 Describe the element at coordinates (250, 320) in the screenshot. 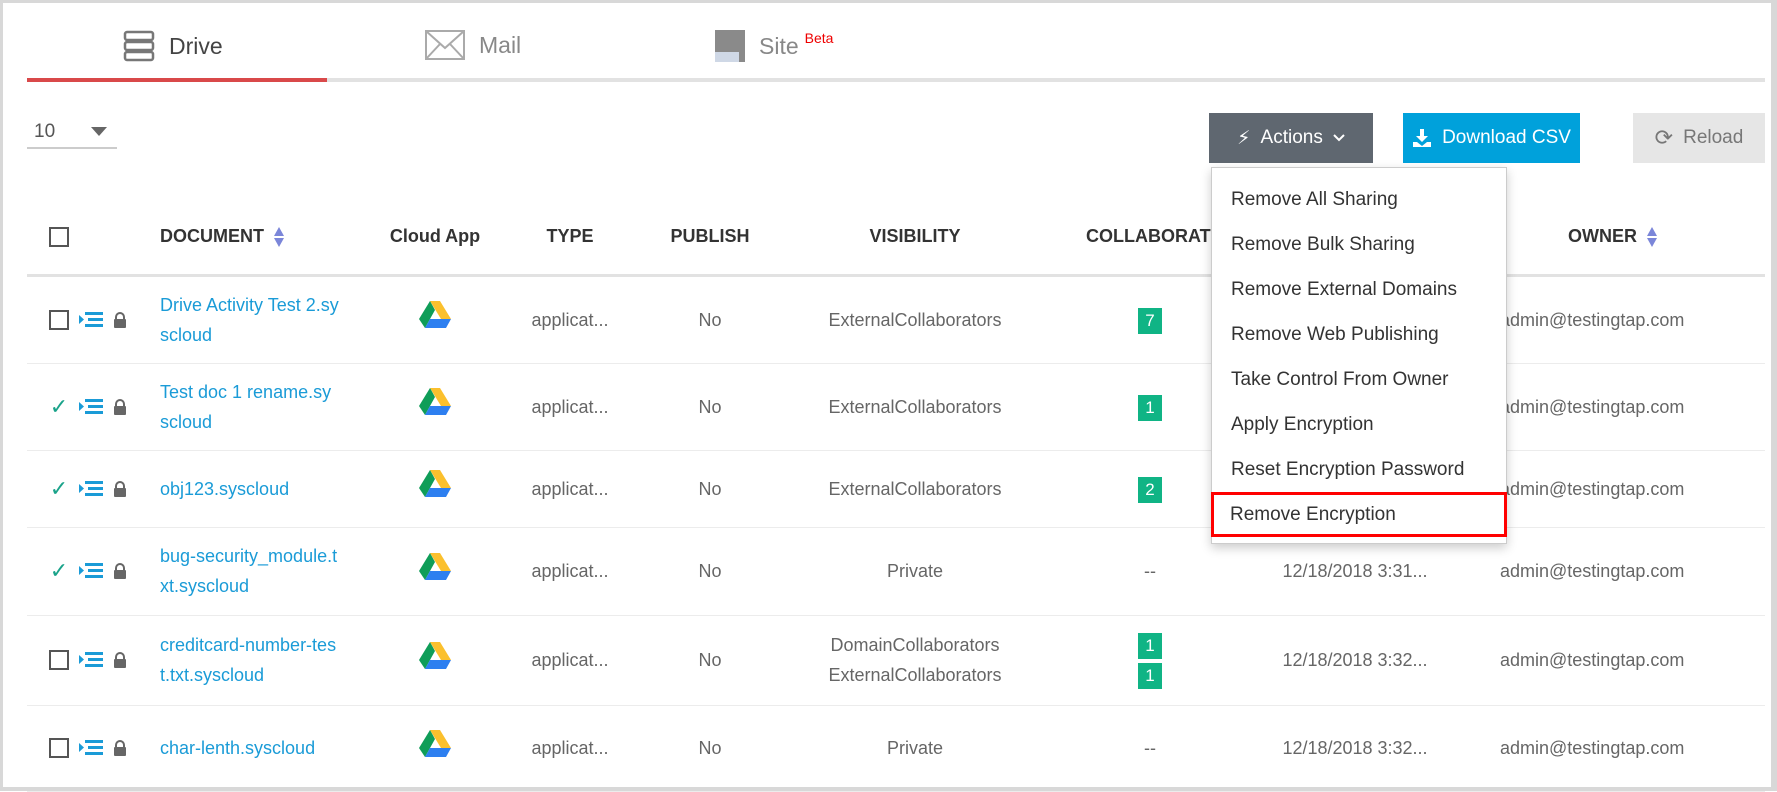

I see `document-link: Drive Activity Test 2.syscloud` at that location.